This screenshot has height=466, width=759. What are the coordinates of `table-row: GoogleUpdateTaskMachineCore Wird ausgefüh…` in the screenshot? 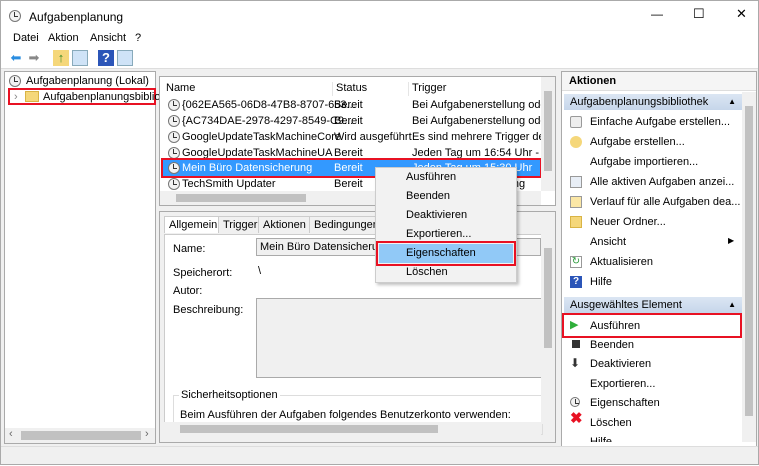 It's located at (356, 137).